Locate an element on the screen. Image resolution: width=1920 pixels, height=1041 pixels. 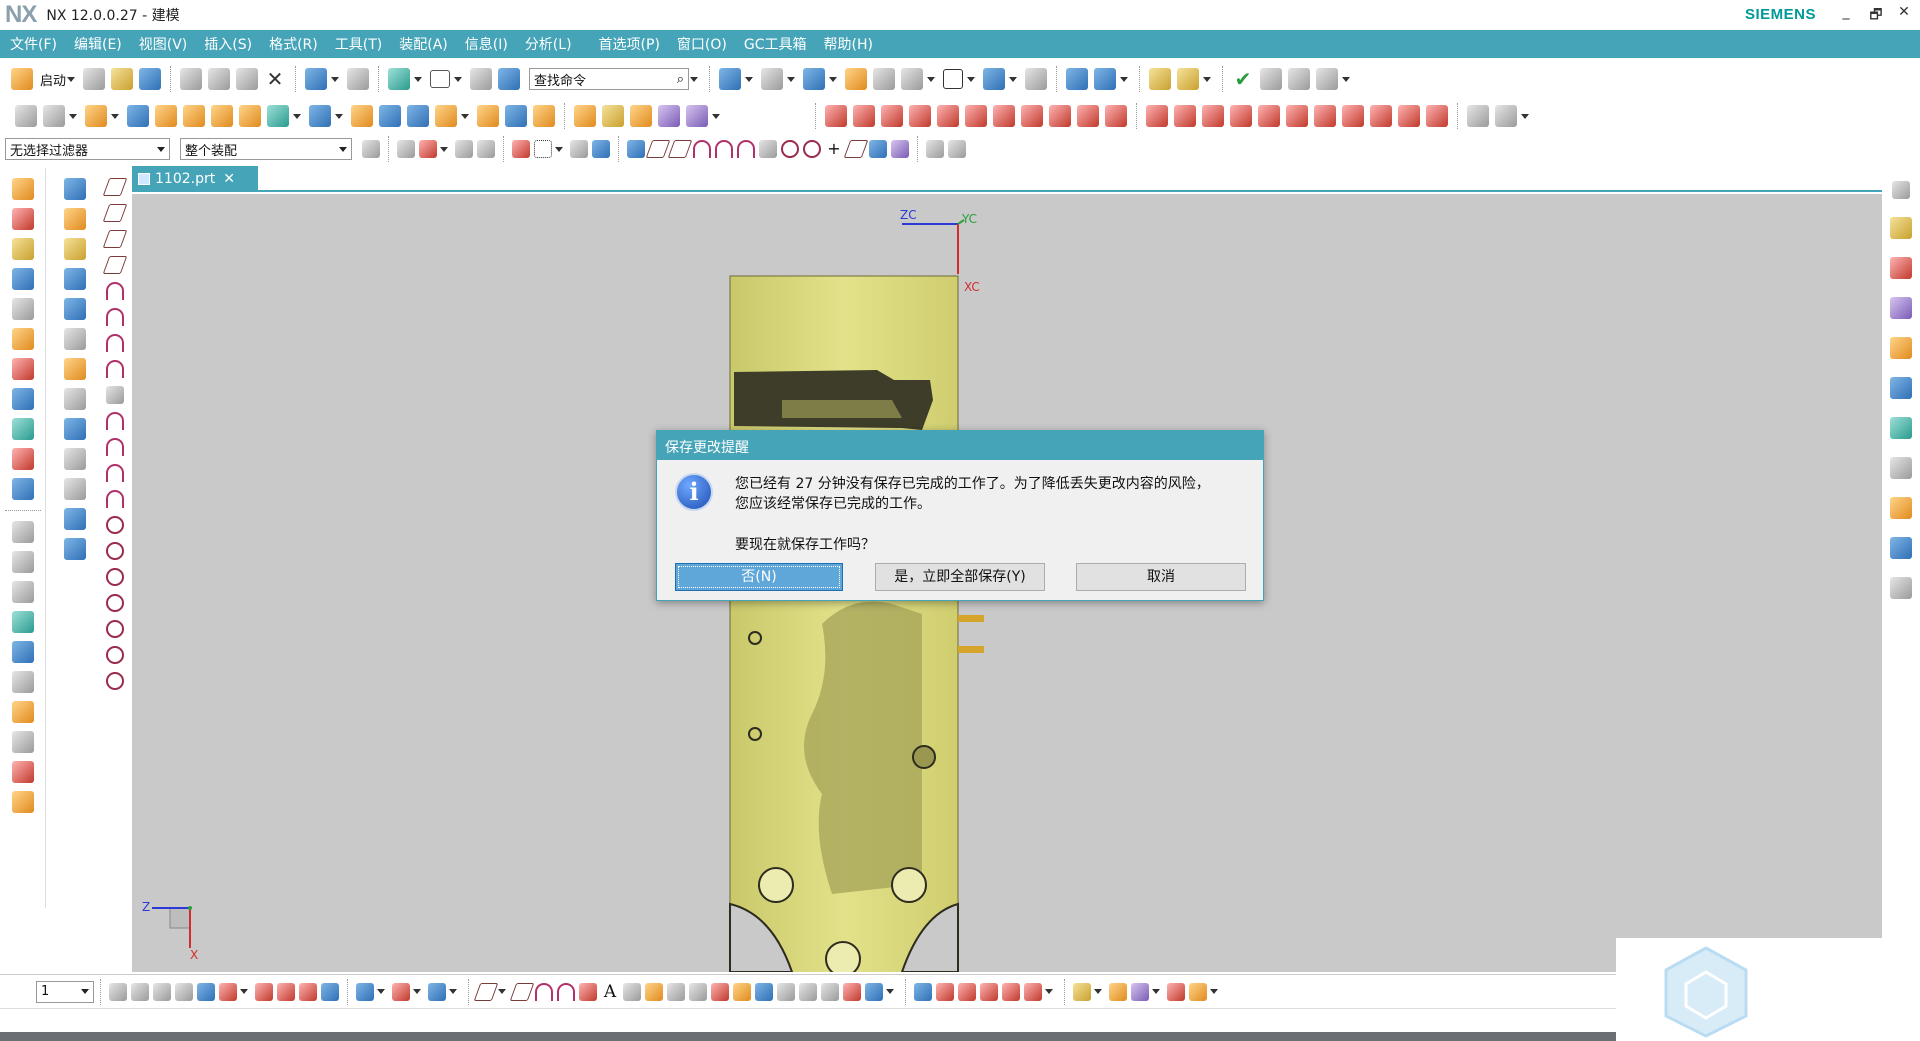
role-icon is located at coordinates (1901, 588).